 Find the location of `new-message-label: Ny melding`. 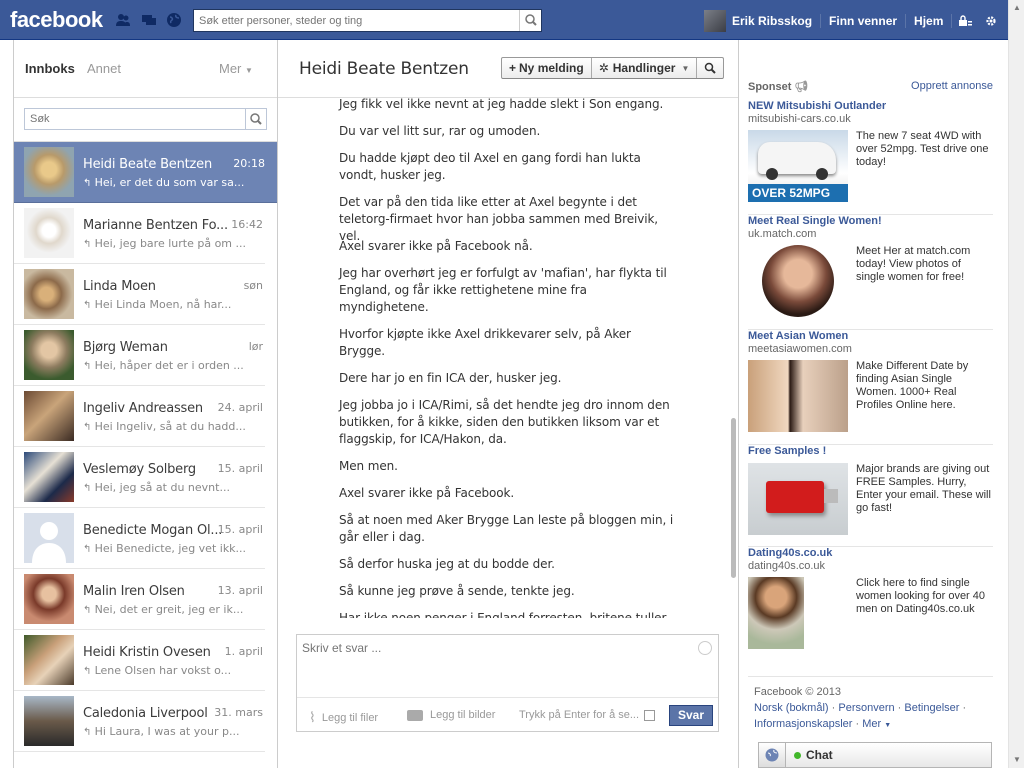

new-message-label: Ny melding is located at coordinates (551, 68).